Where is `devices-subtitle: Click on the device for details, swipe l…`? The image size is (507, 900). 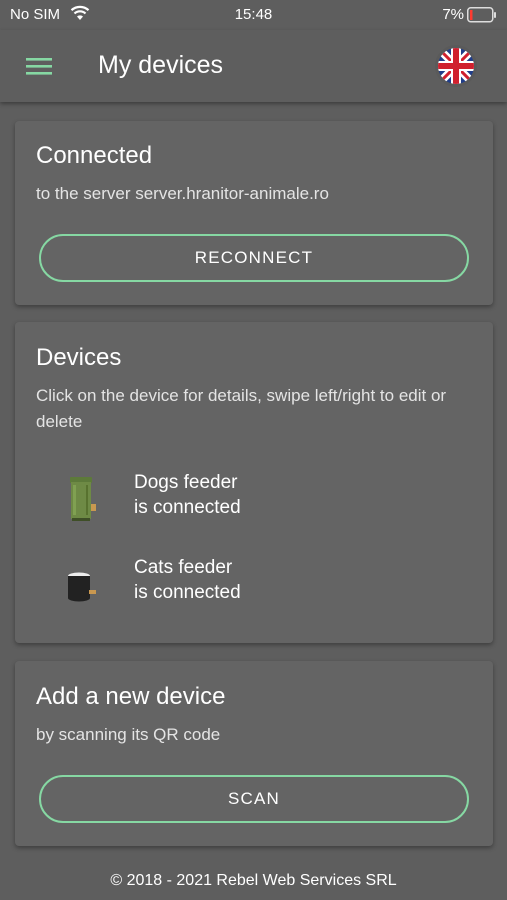
devices-subtitle: Click on the device for details, swipe l… is located at coordinates (241, 408).